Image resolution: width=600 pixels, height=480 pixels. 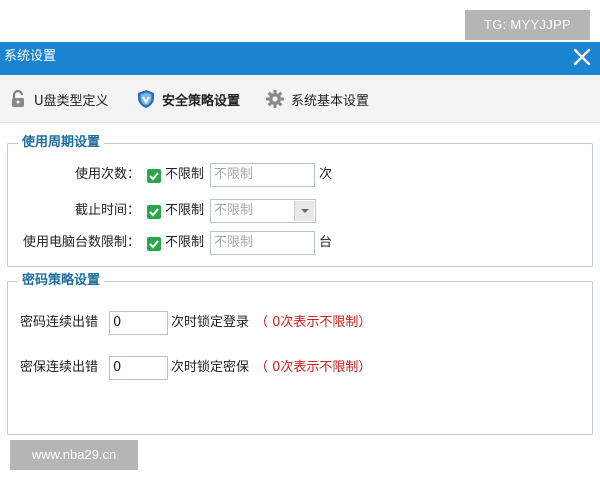 What do you see at coordinates (61, 281) in the screenshot?
I see `password-policy-title: 密码策略设置` at bounding box center [61, 281].